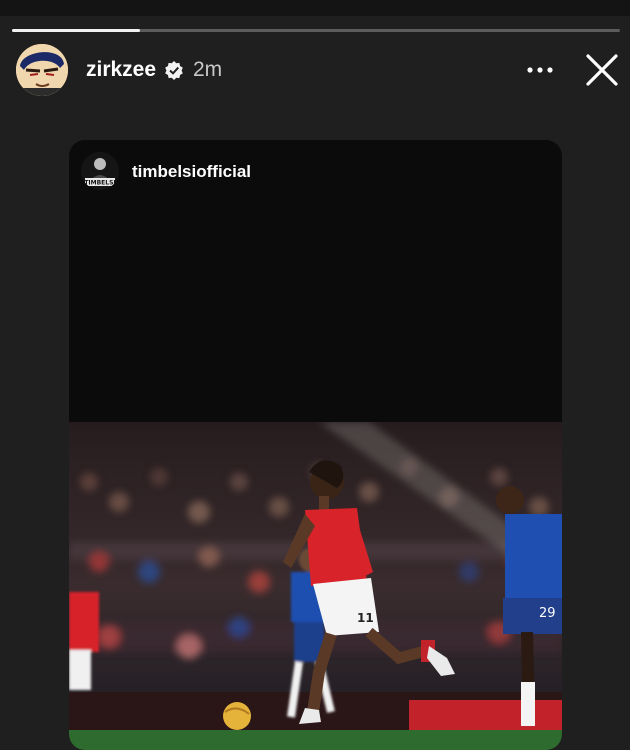 The image size is (630, 750). Describe the element at coordinates (121, 70) in the screenshot. I see `story-username: zirkzee` at that location.